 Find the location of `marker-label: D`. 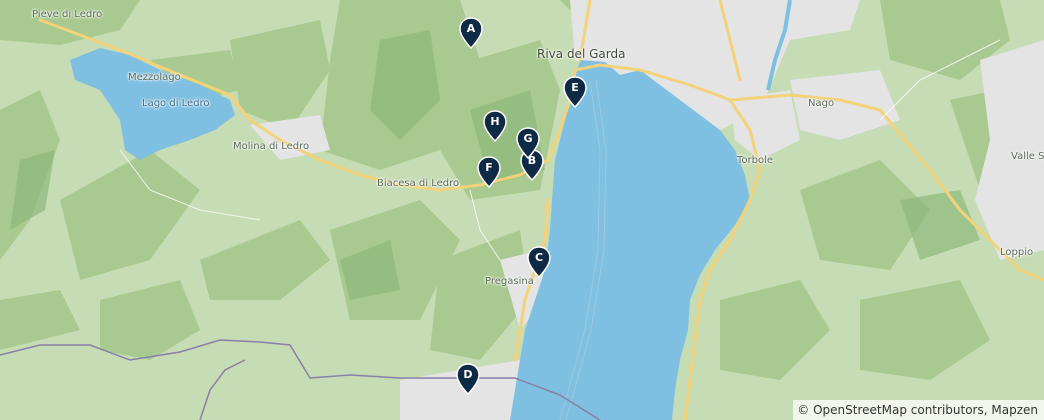

marker-label: D is located at coordinates (468, 374).